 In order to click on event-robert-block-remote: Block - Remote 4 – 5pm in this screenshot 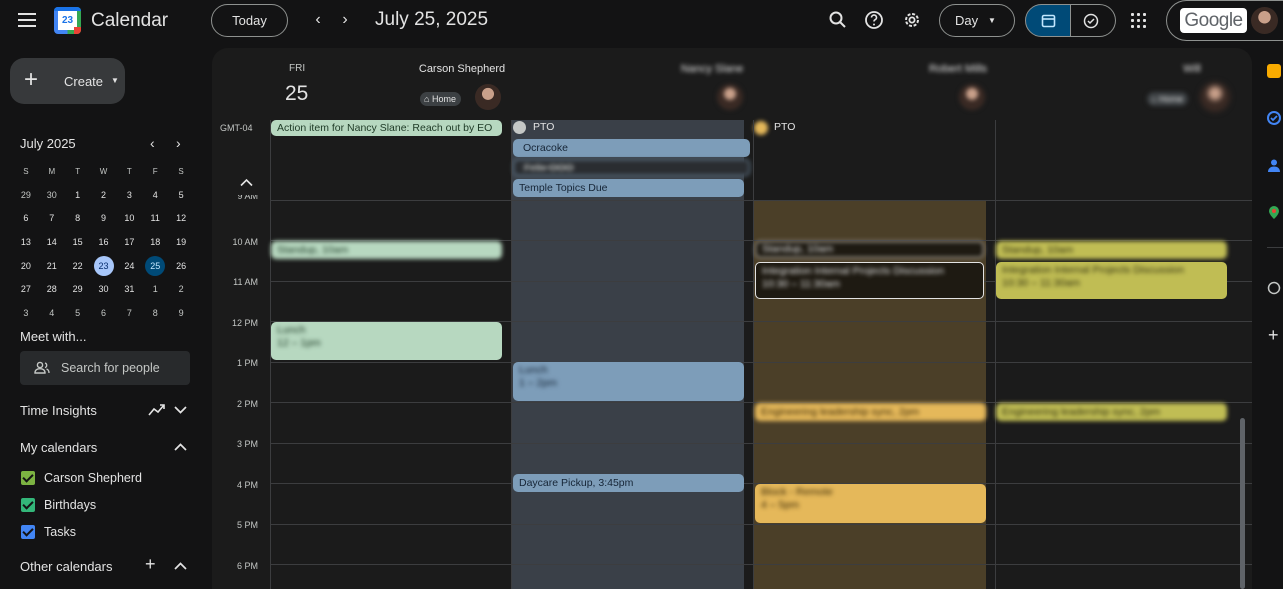, I will do `click(870, 503)`.